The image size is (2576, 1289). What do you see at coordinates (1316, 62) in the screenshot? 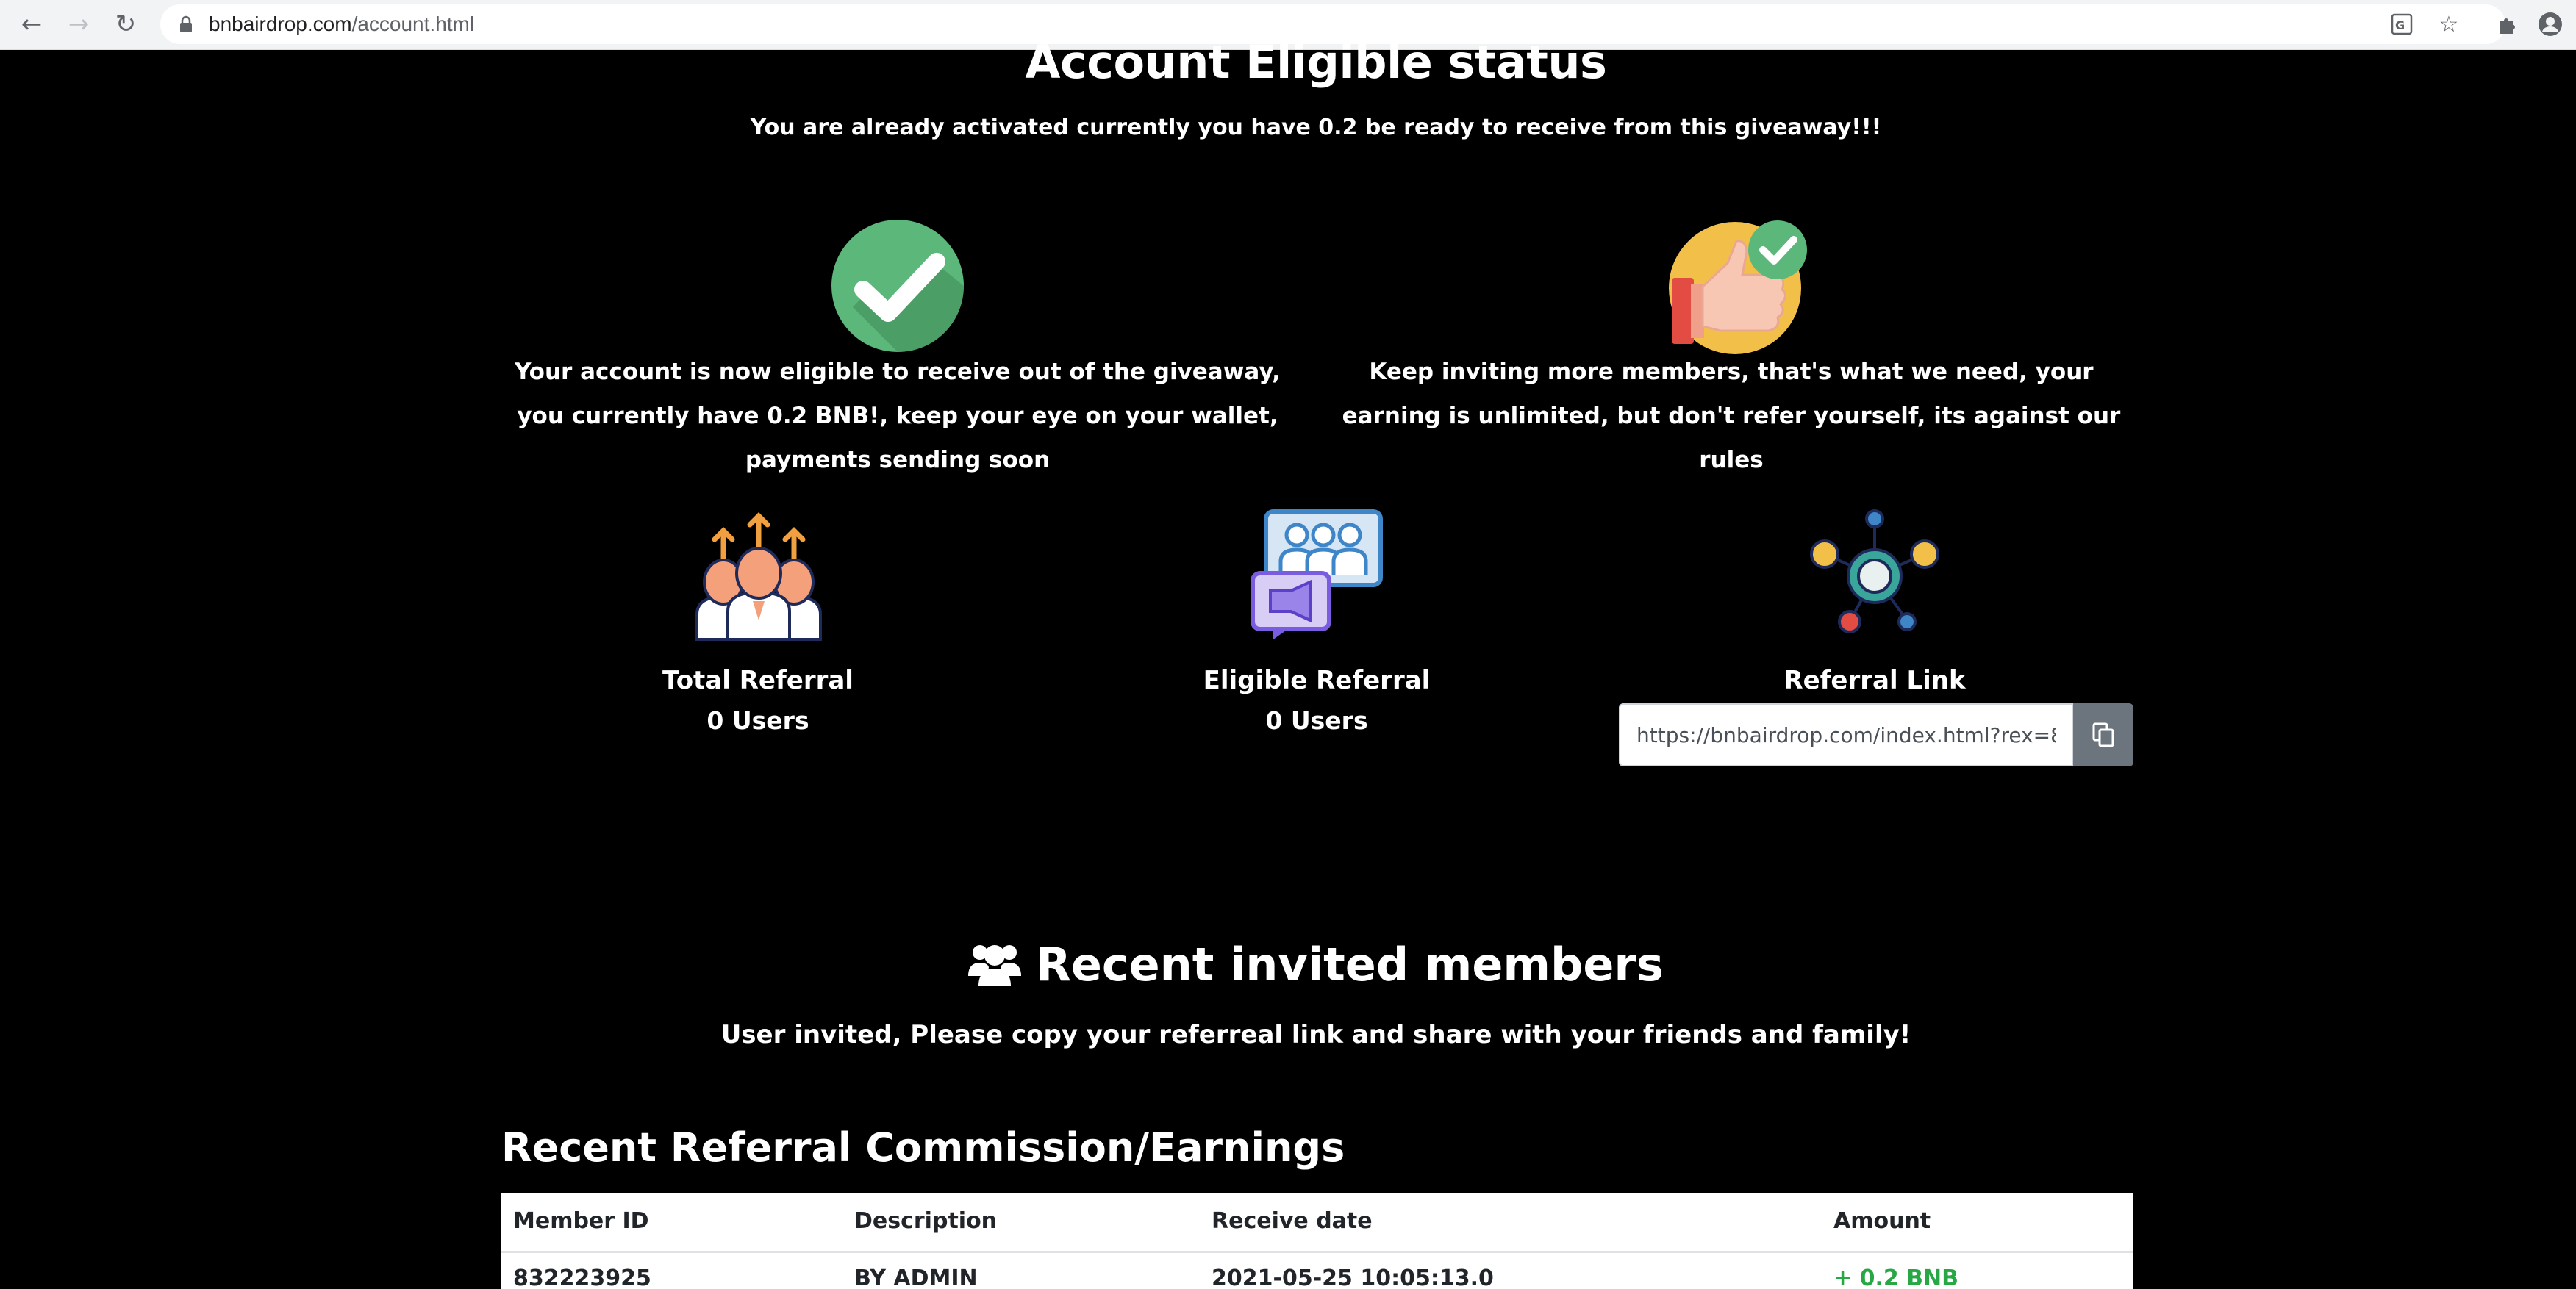
I see `page-title: Account Eligible status` at bounding box center [1316, 62].